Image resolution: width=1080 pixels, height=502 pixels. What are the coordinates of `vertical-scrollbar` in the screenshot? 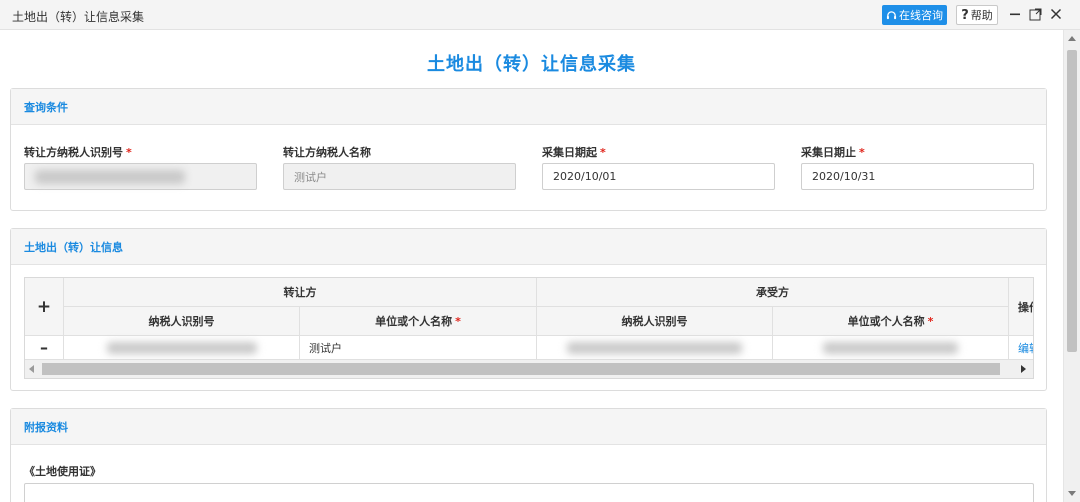 It's located at (1071, 266).